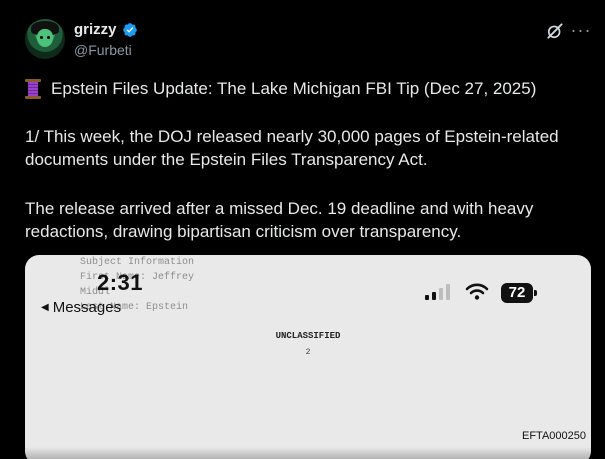 The height and width of the screenshot is (459, 605). What do you see at coordinates (129, 29) in the screenshot?
I see `verified-badge-icon` at bounding box center [129, 29].